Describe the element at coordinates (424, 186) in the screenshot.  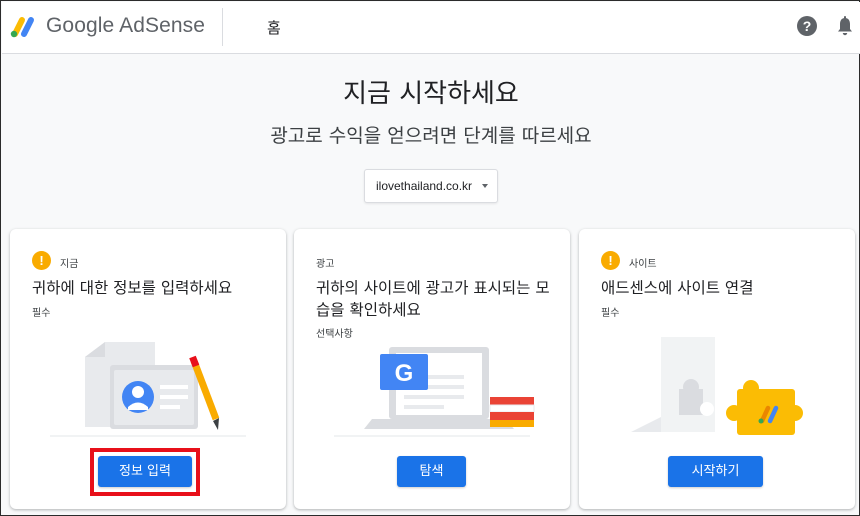
I see `site-selector-value: ilovethailand.co.kr` at that location.